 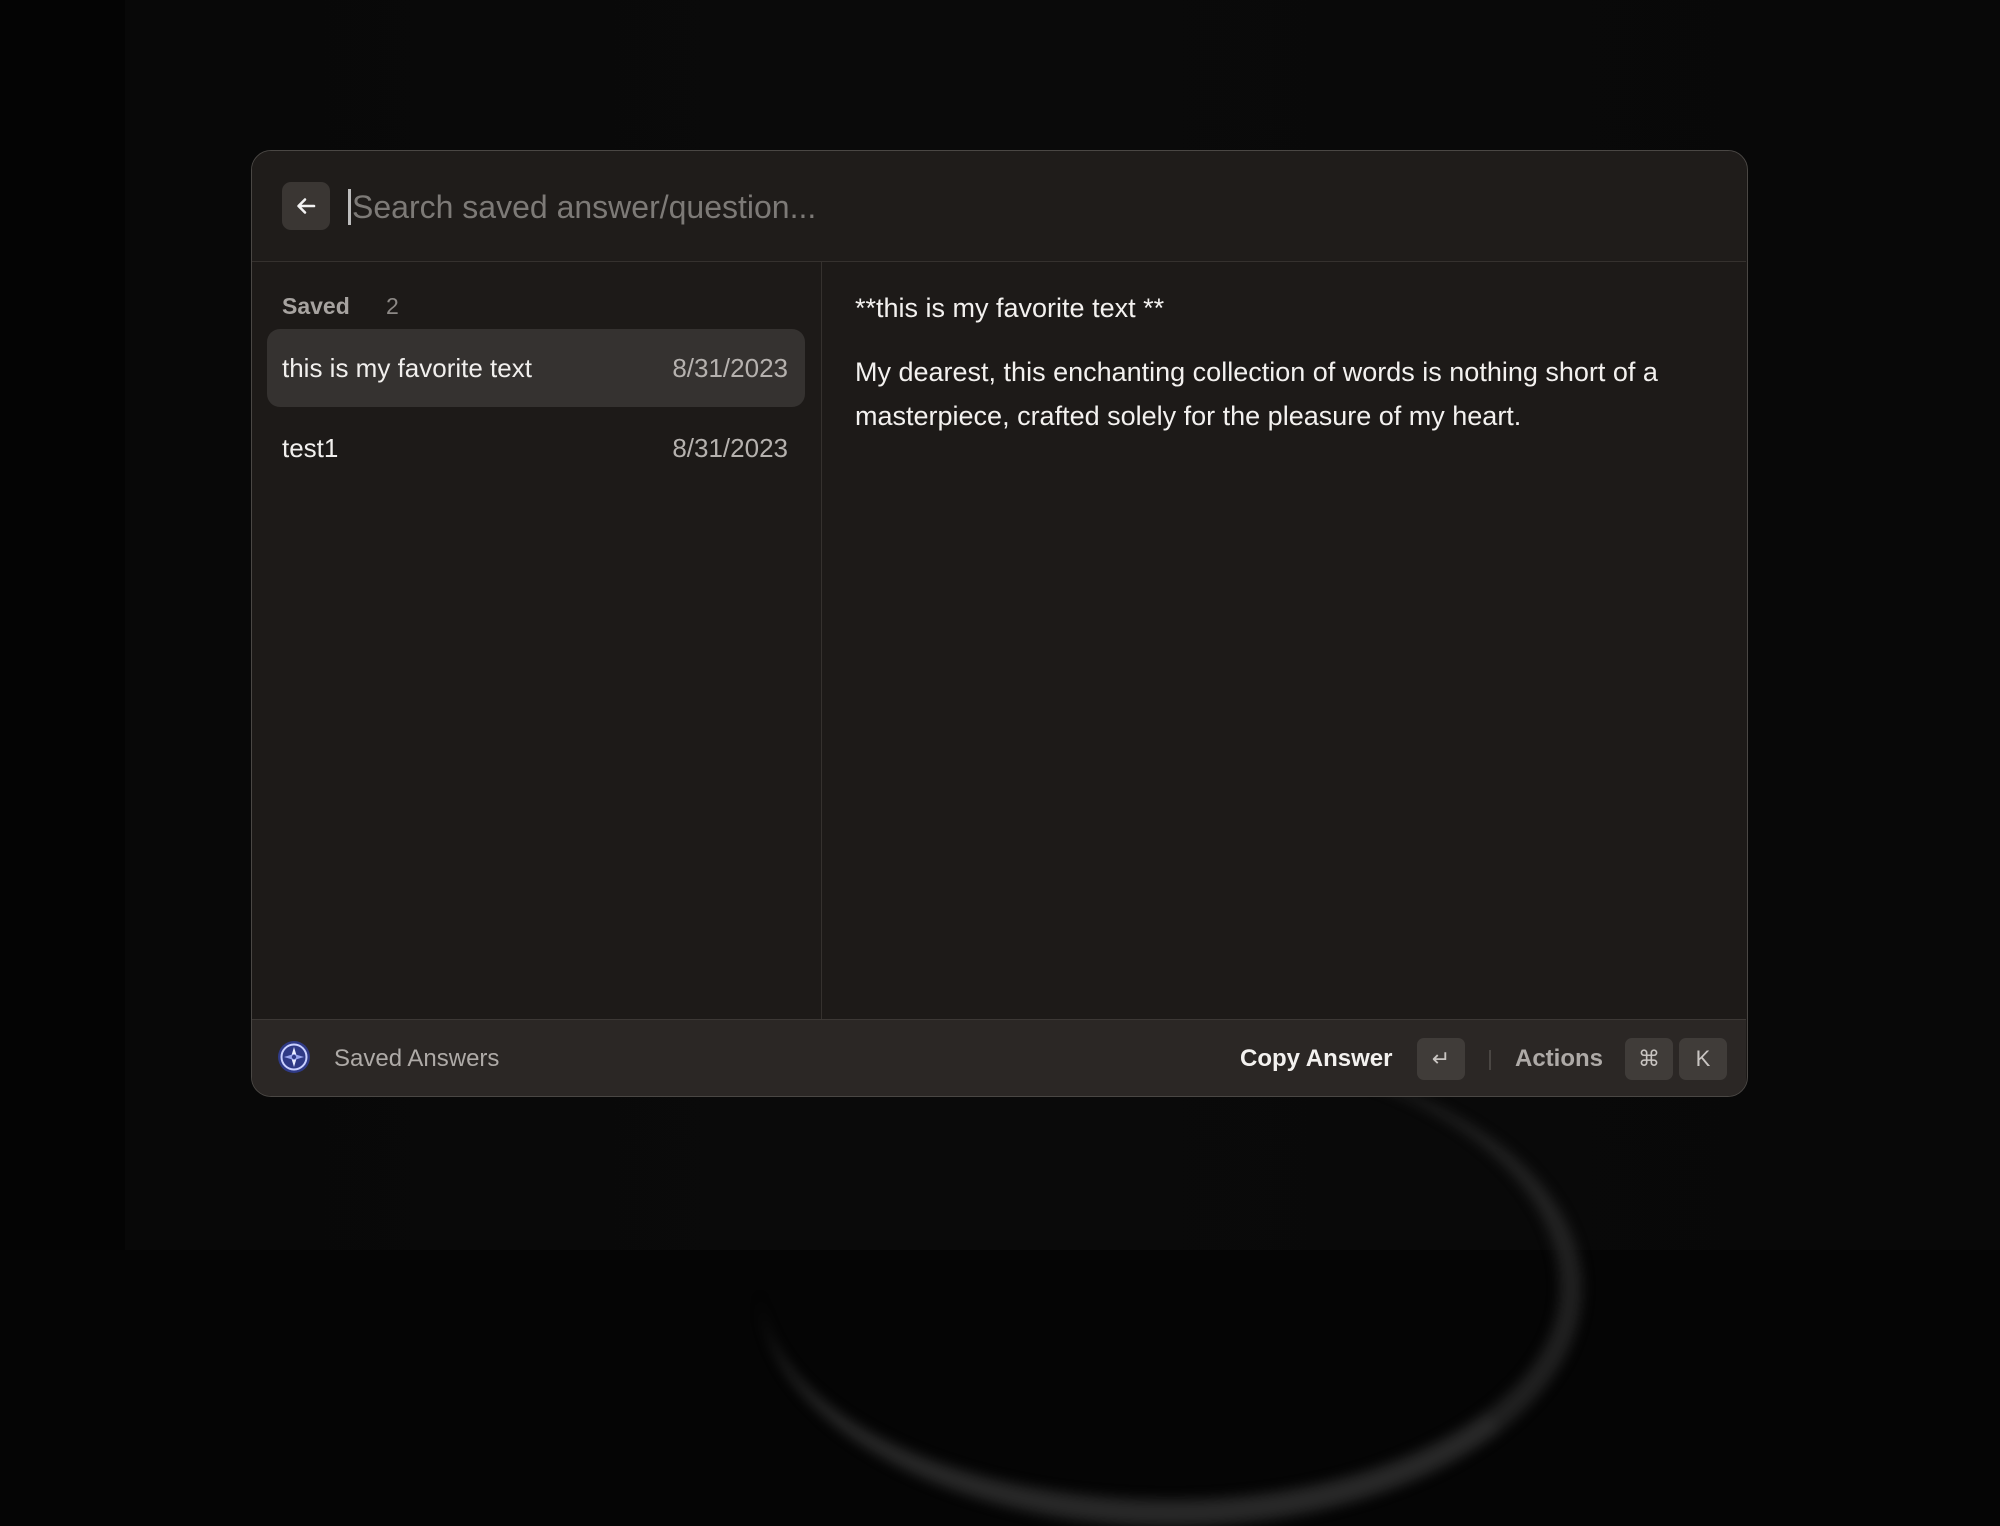 What do you see at coordinates (1171, 1288) in the screenshot?
I see `wallpaper-swoosh` at bounding box center [1171, 1288].